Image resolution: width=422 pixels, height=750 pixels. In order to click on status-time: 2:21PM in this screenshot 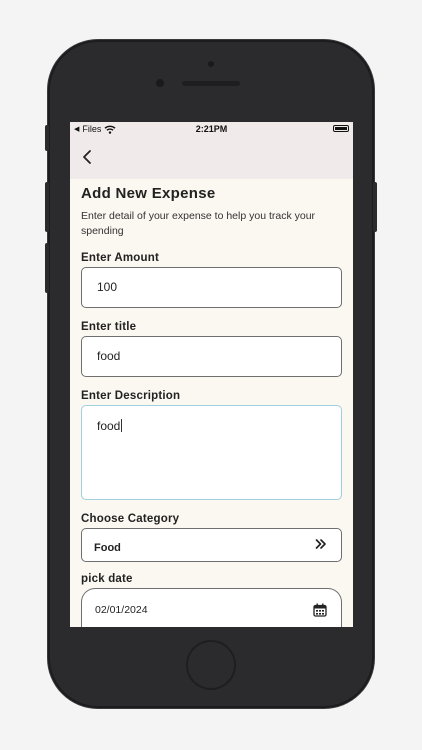, I will do `click(211, 129)`.